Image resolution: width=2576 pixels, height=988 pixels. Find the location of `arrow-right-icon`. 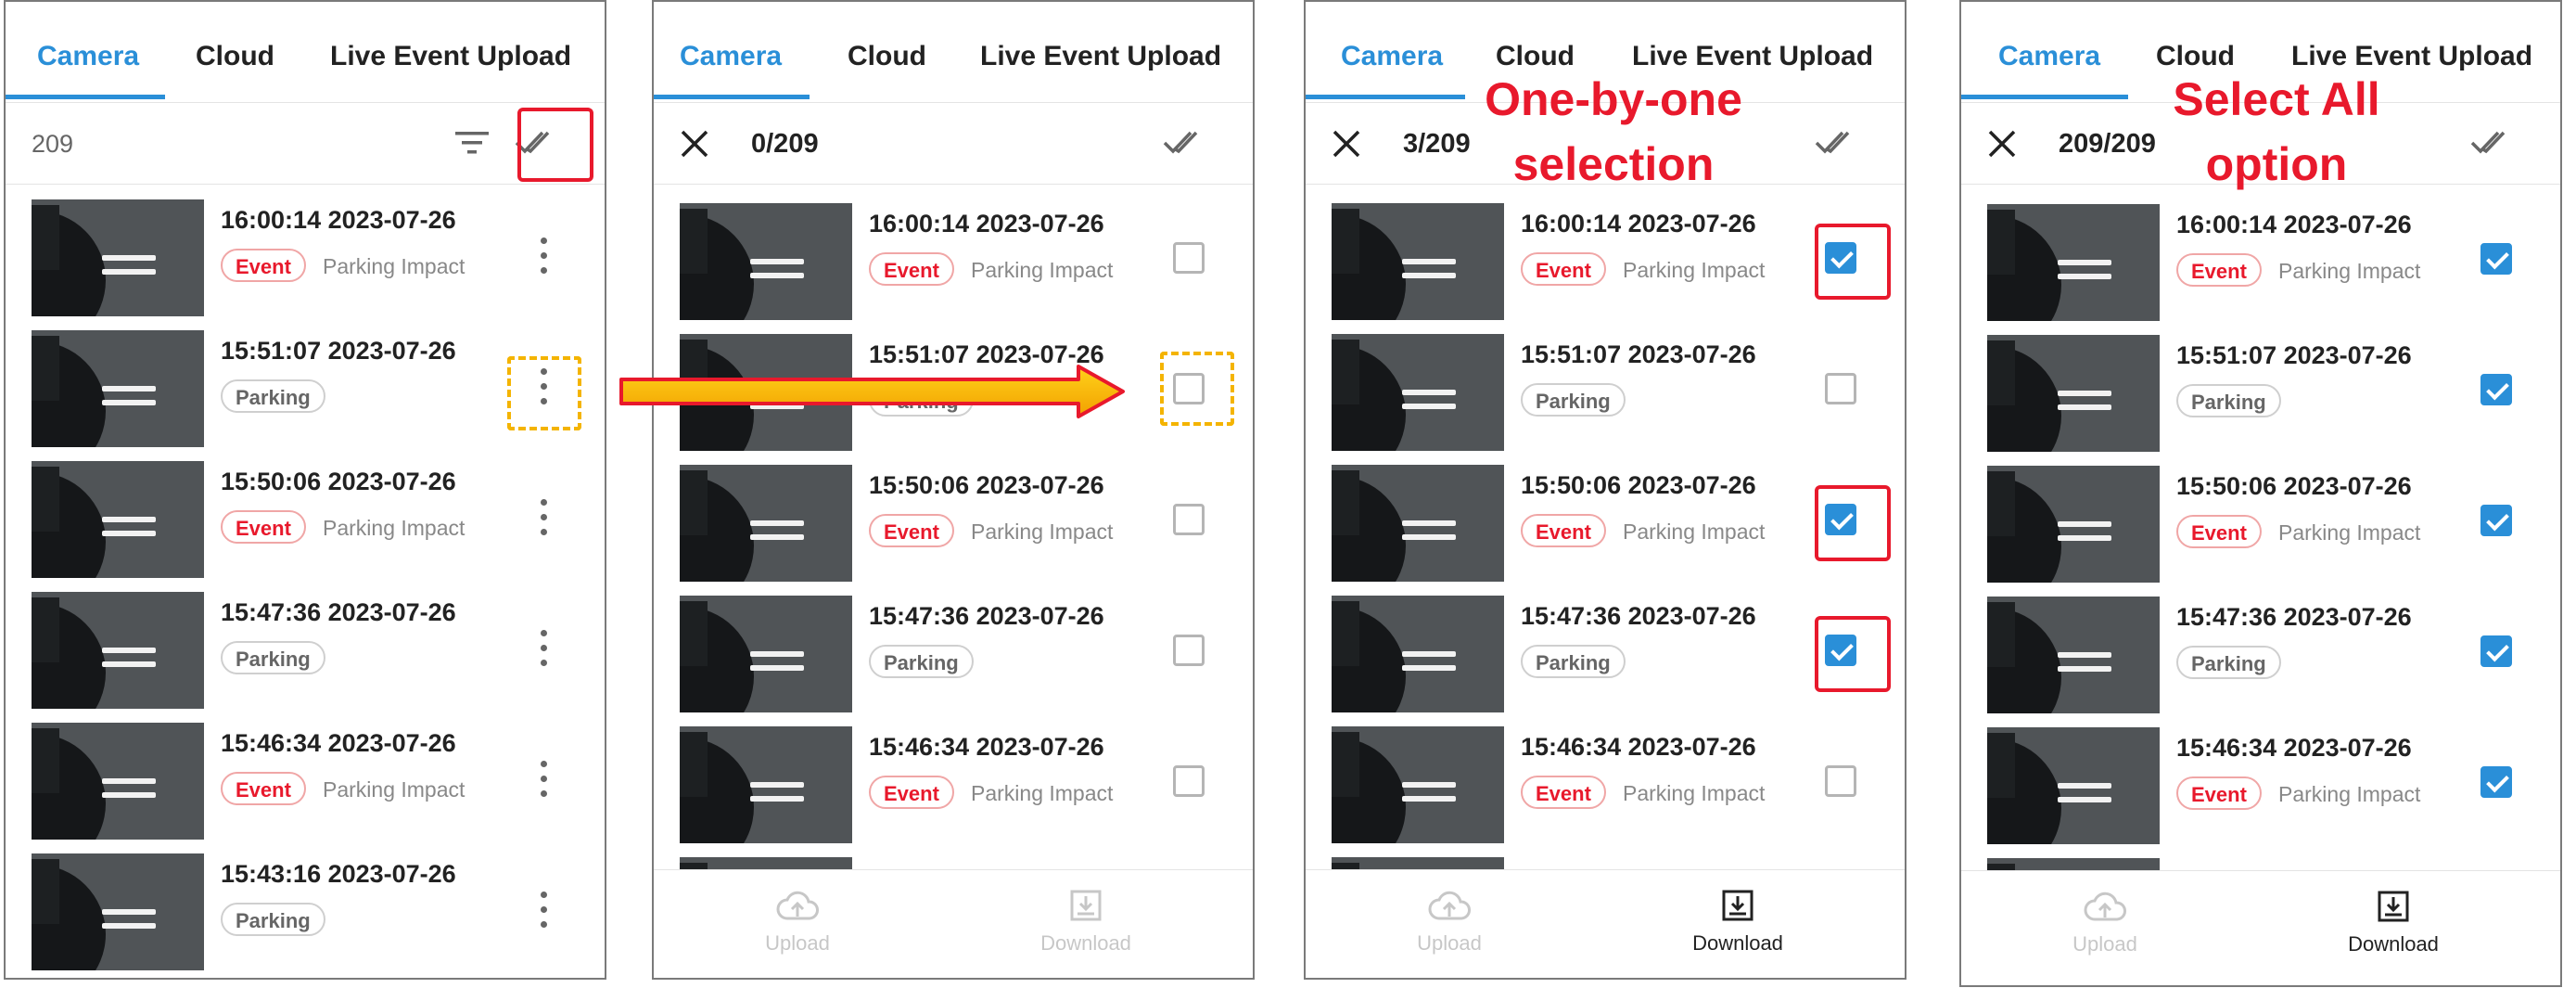

arrow-right-icon is located at coordinates (872, 392).